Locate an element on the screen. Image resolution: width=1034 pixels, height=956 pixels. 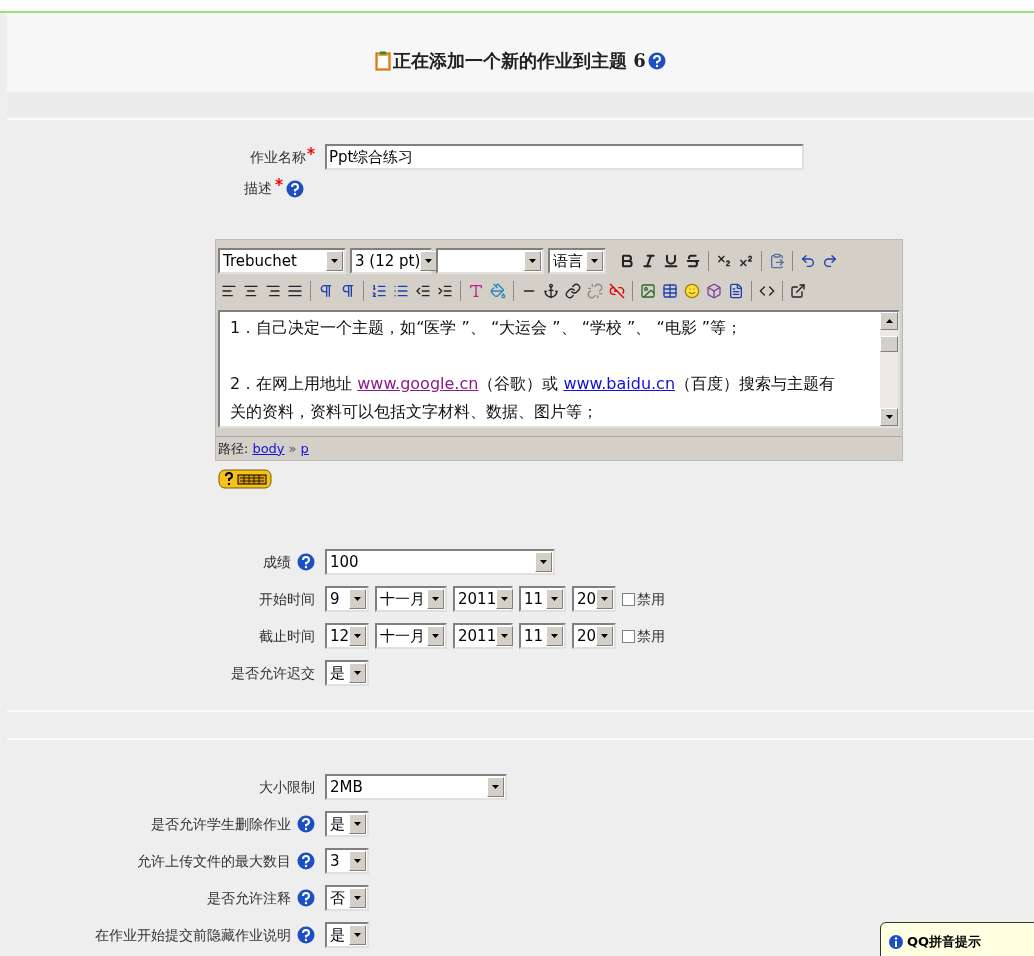
select-field: 100 is located at coordinates (440, 562).